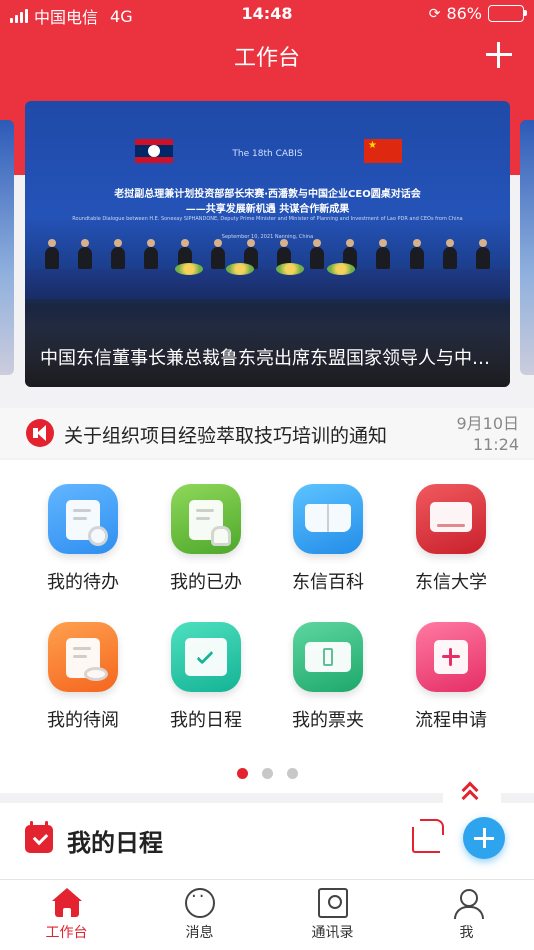 The image size is (534, 950). Describe the element at coordinates (267, 209) in the screenshot. I see `banner-subheadline: ——共享发展新机遇 共谋合作新成果` at that location.